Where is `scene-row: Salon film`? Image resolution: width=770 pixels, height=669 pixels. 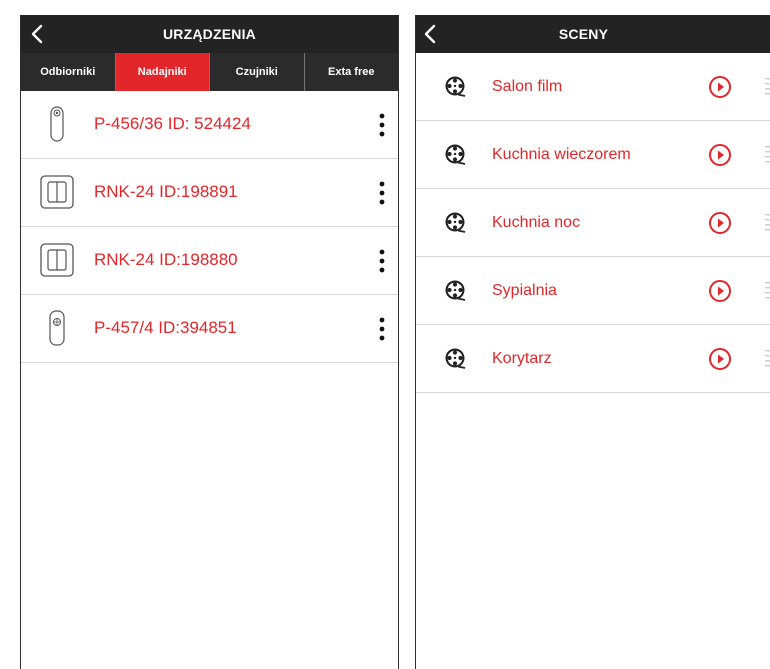
scene-row: Salon film is located at coordinates (593, 87).